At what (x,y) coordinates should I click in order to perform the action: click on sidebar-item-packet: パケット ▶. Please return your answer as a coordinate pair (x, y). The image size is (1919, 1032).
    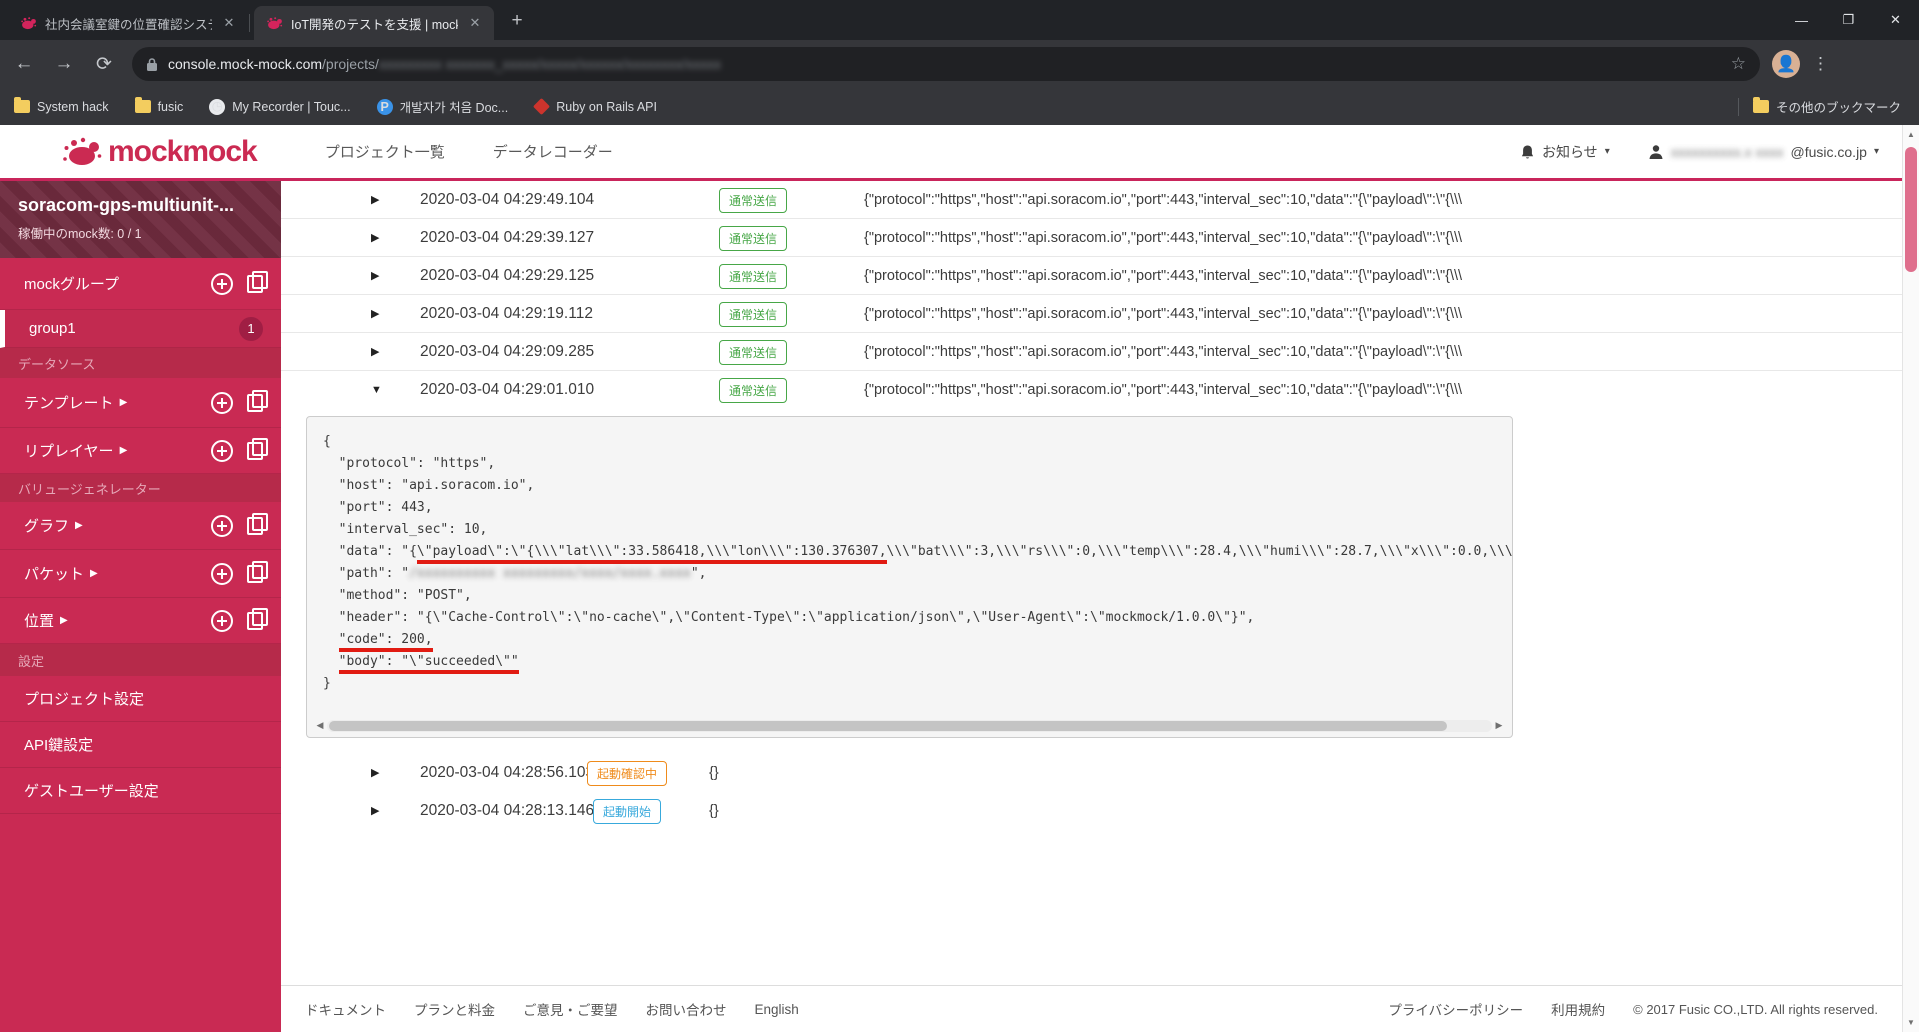
    Looking at the image, I should click on (140, 574).